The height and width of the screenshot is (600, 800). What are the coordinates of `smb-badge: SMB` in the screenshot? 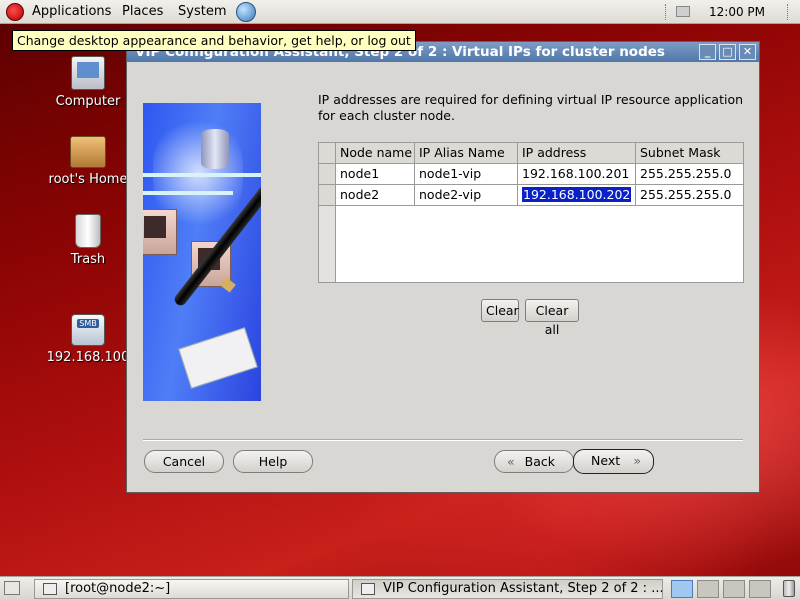 It's located at (88, 323).